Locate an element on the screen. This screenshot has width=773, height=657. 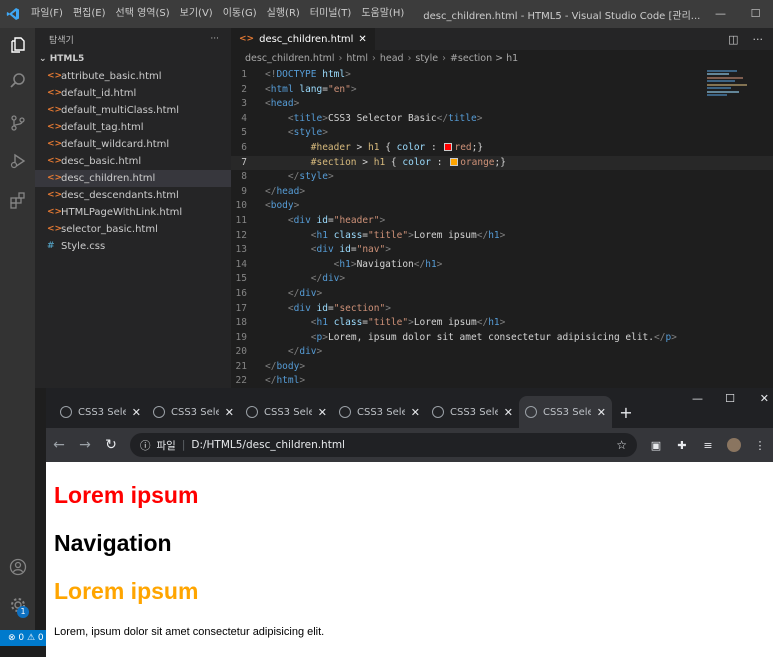
file-label: default_wildcard.html is located at coordinates (115, 144).